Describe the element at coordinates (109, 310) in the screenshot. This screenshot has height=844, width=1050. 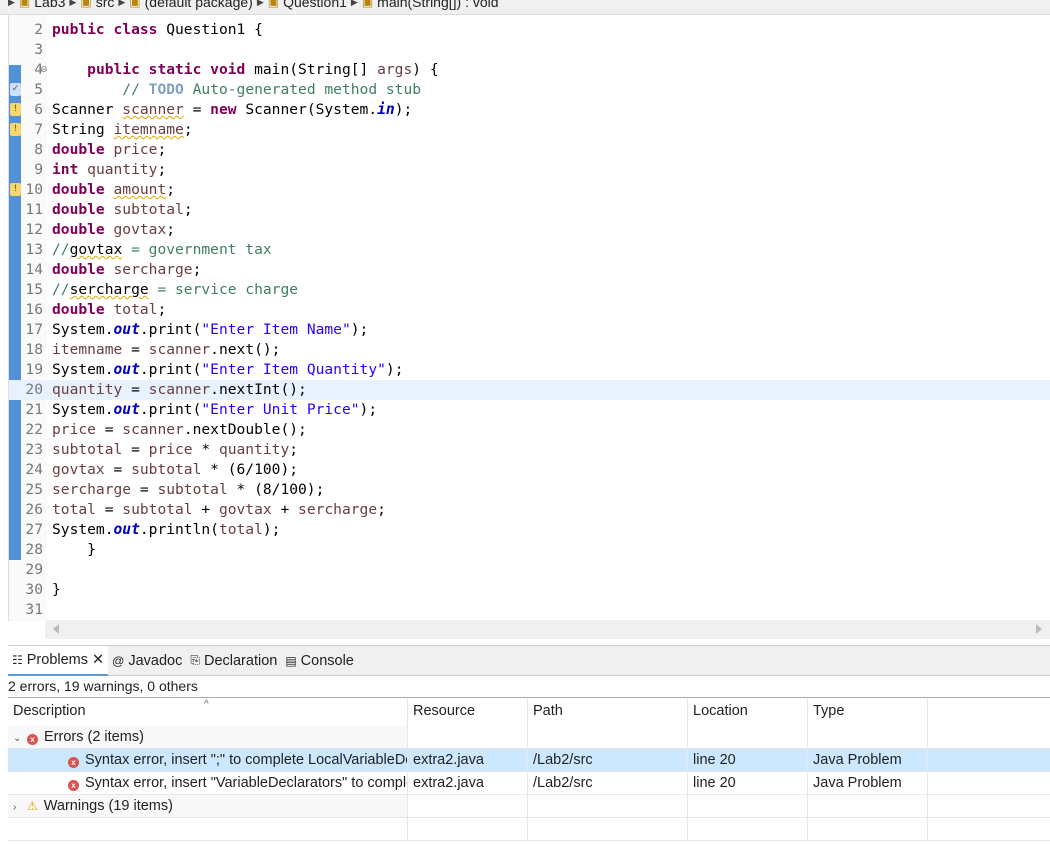
I see `code-text: double total;` at that location.